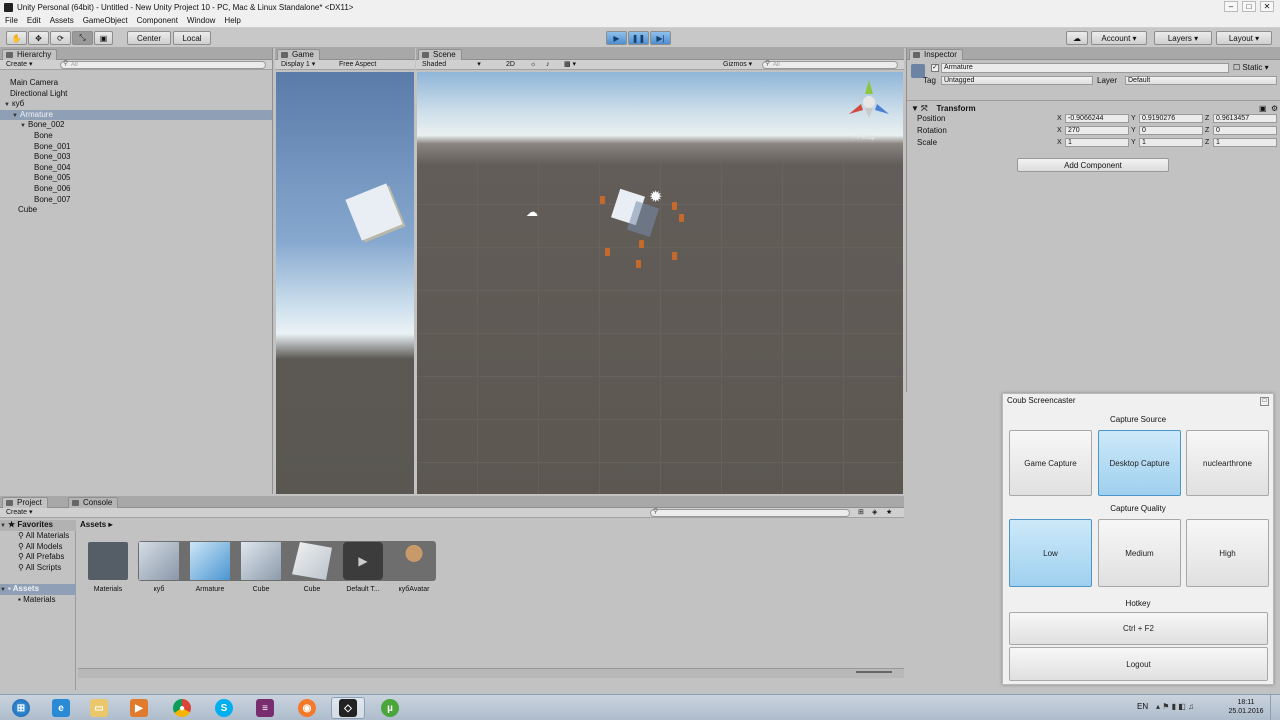  I want to click on coub-close-button: □, so click(1264, 401).